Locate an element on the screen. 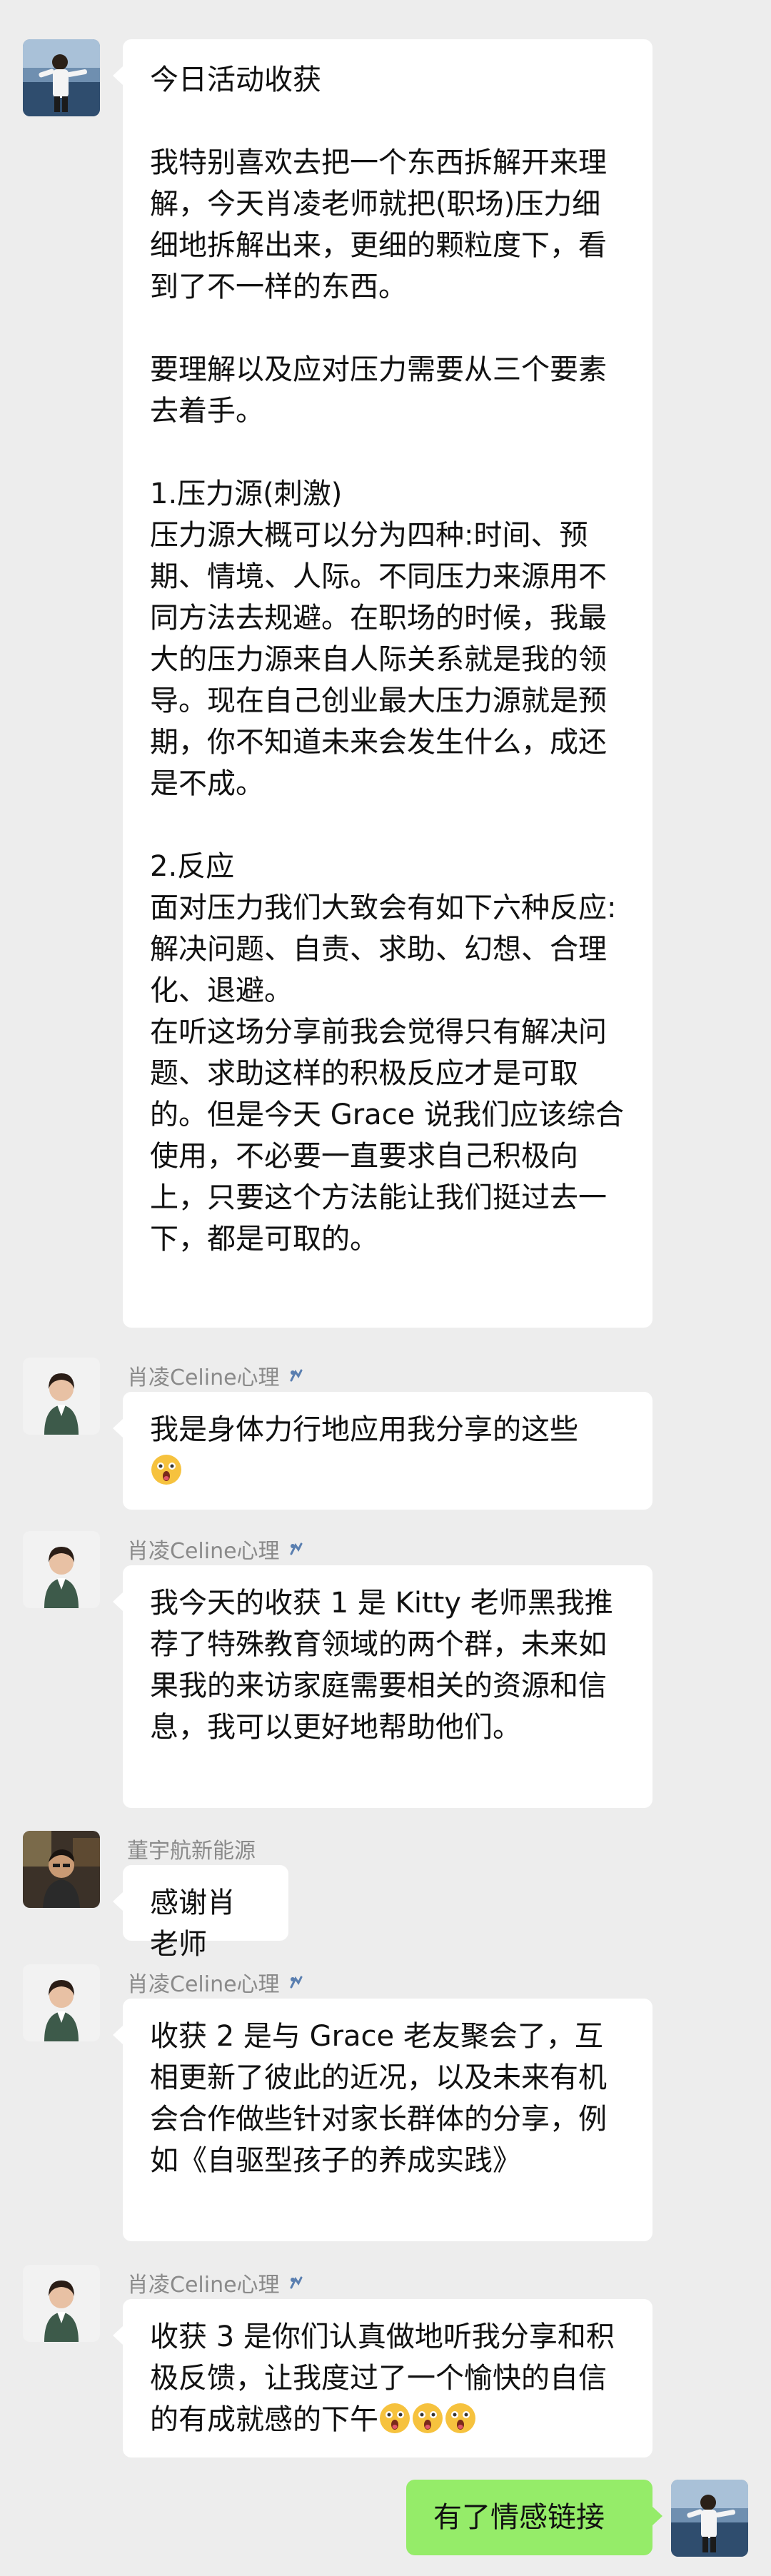 Image resolution: width=771 pixels, height=2576 pixels. message-bubble: 感谢肖老师 is located at coordinates (200, 1913).